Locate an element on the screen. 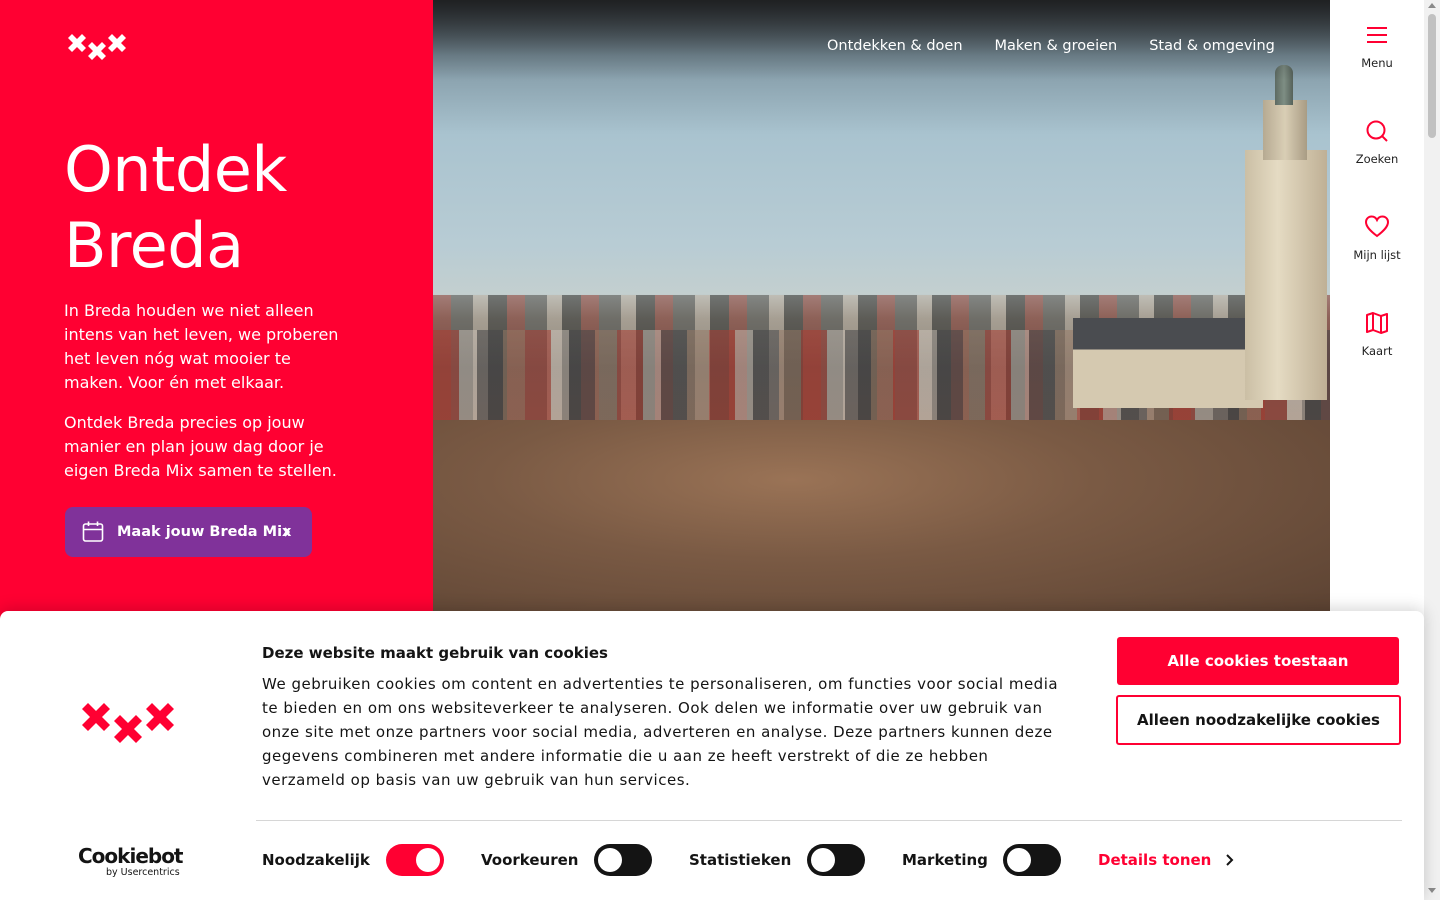  rail-map-button: Kaart is located at coordinates (1377, 345).